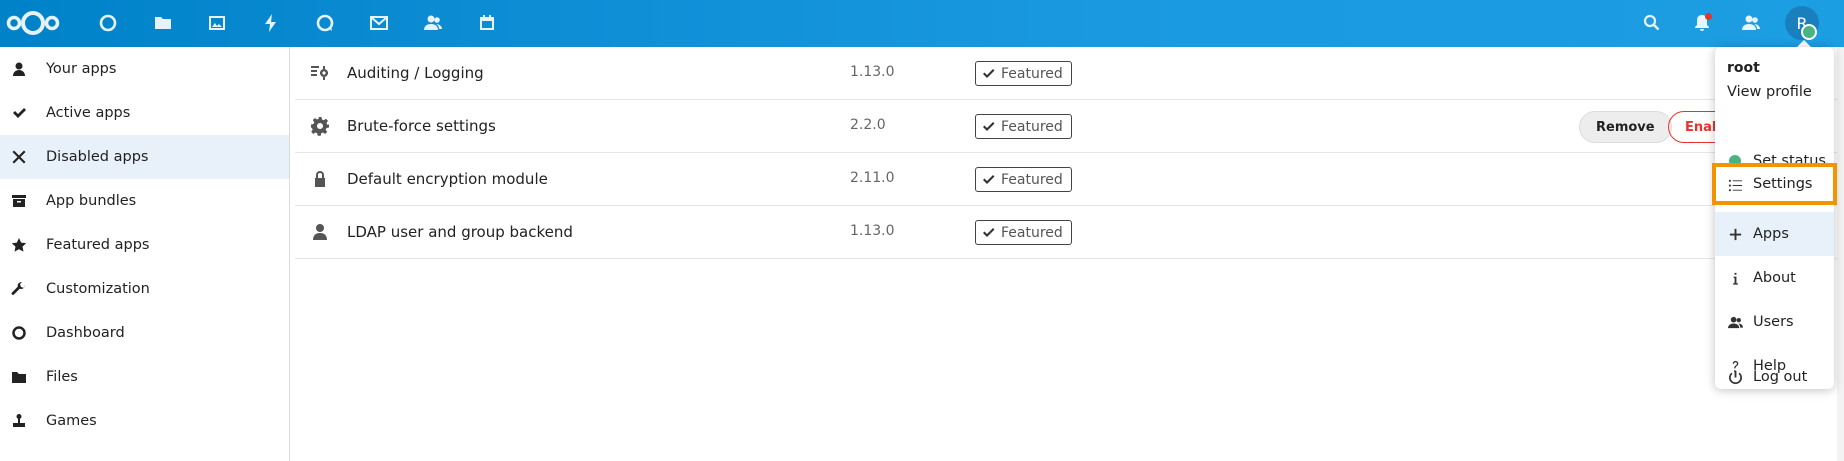 Image resolution: width=1844 pixels, height=461 pixels. Describe the element at coordinates (868, 125) in the screenshot. I see `app-version: 2.2.0` at that location.